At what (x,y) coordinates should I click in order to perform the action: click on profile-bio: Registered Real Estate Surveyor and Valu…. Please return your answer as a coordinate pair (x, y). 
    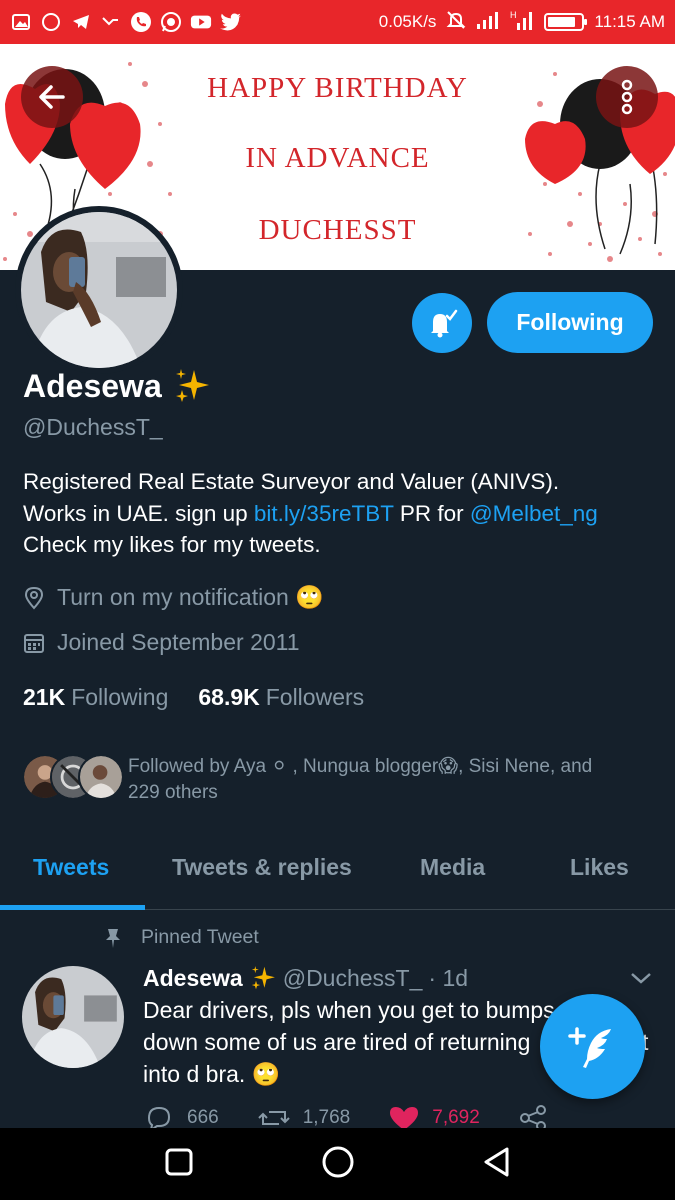
    Looking at the image, I should click on (343, 513).